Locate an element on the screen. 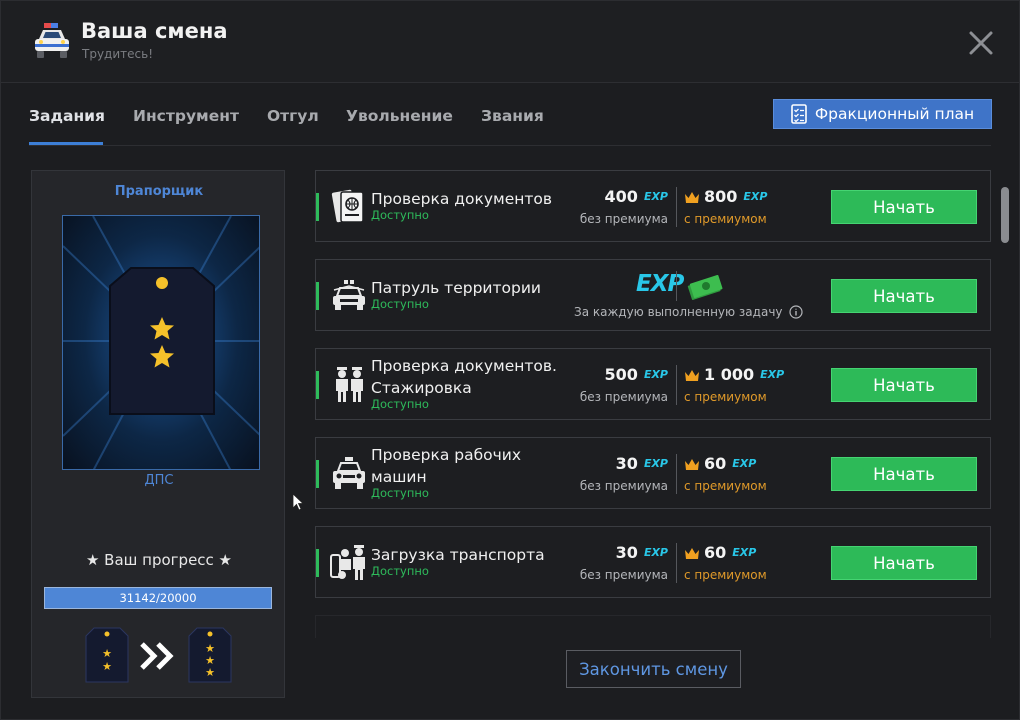 The height and width of the screenshot is (720, 1020). reward-note: За каждую выполненную задачу is located at coordinates (688, 312).